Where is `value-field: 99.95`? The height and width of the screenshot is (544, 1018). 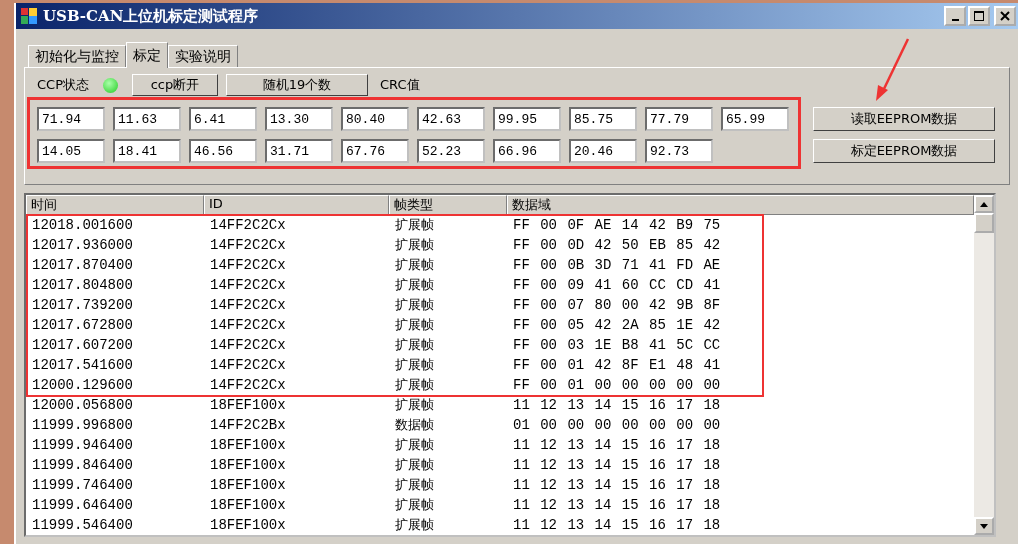
value-field: 99.95 is located at coordinates (527, 119).